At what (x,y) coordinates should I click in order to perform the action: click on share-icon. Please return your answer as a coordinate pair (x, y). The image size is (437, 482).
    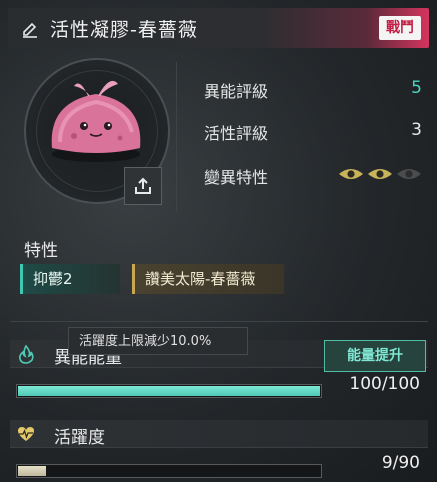
    Looking at the image, I should click on (143, 185).